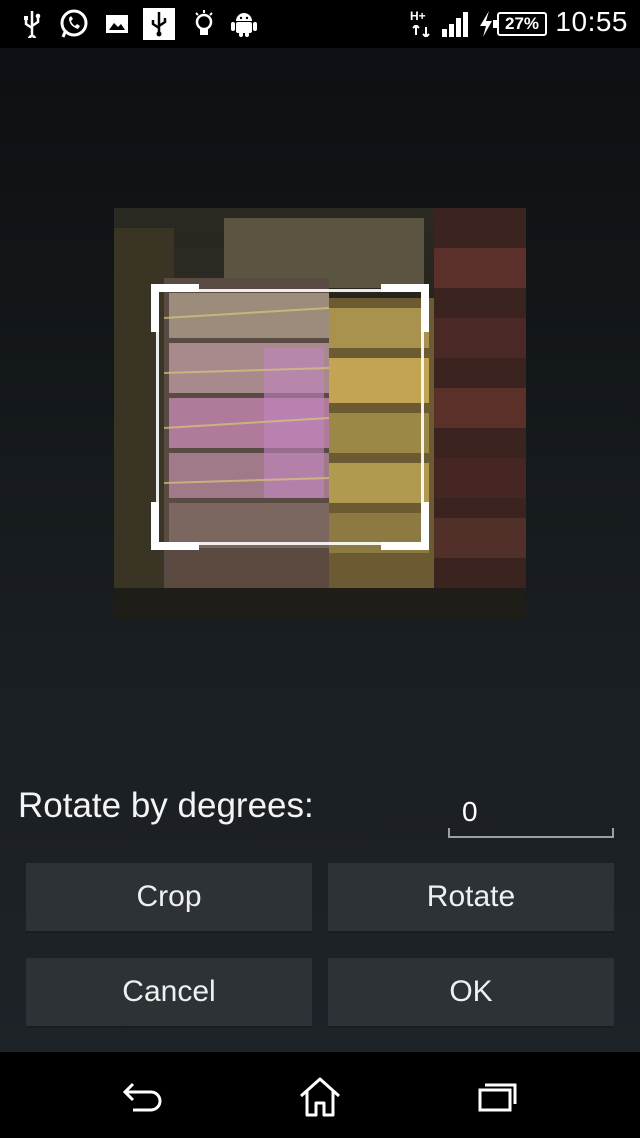 The image size is (640, 1138). I want to click on battery-percent: 27%, so click(522, 23).